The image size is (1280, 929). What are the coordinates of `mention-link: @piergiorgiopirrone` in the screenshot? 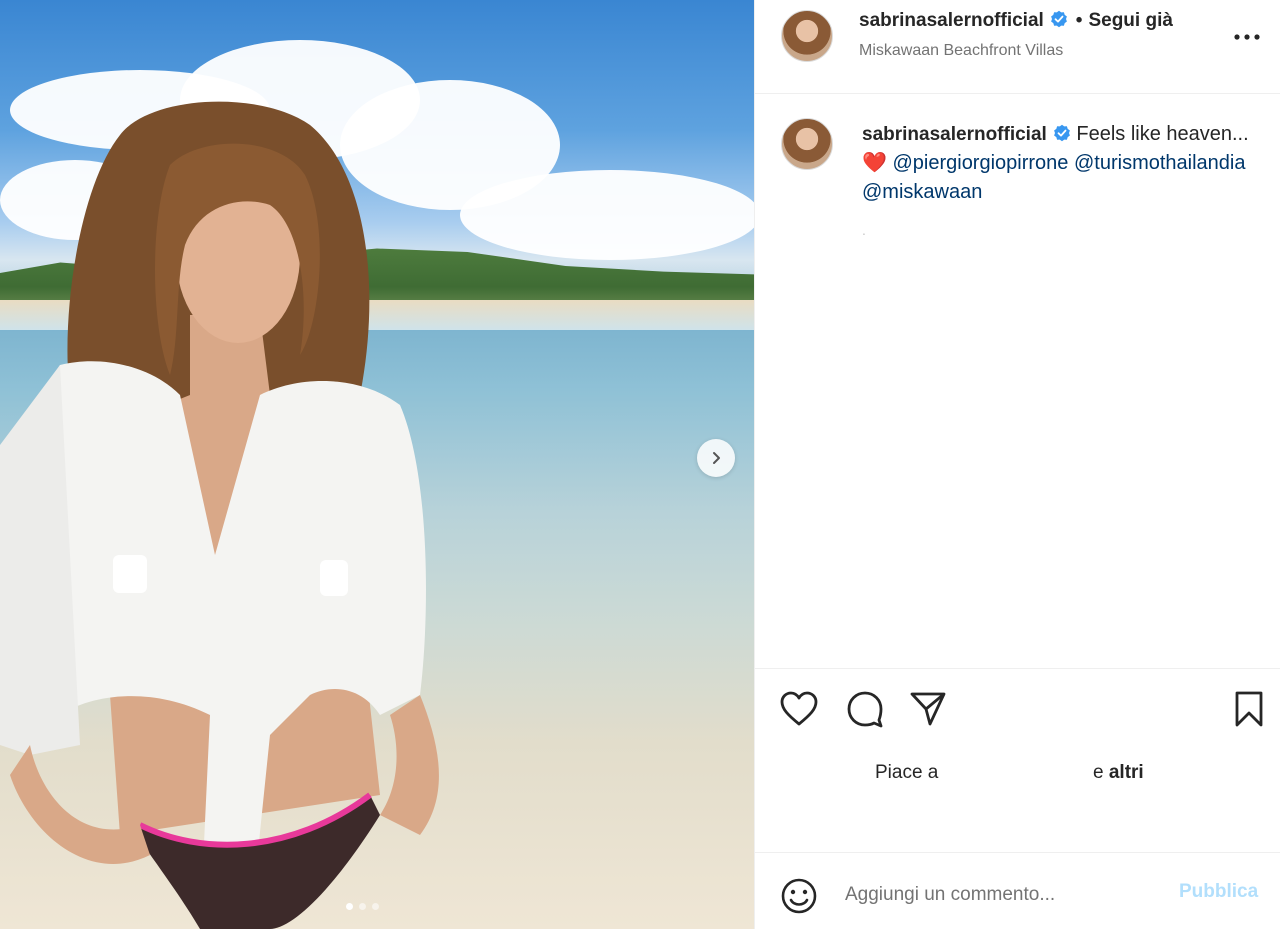 It's located at (980, 163).